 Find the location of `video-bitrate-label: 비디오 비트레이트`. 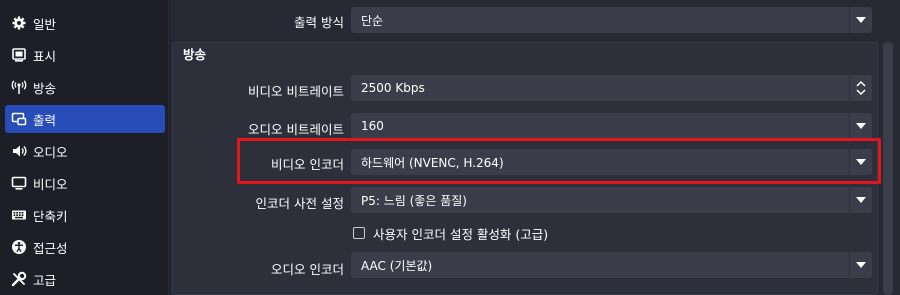

video-bitrate-label: 비디오 비트레이트 is located at coordinates (296, 91).